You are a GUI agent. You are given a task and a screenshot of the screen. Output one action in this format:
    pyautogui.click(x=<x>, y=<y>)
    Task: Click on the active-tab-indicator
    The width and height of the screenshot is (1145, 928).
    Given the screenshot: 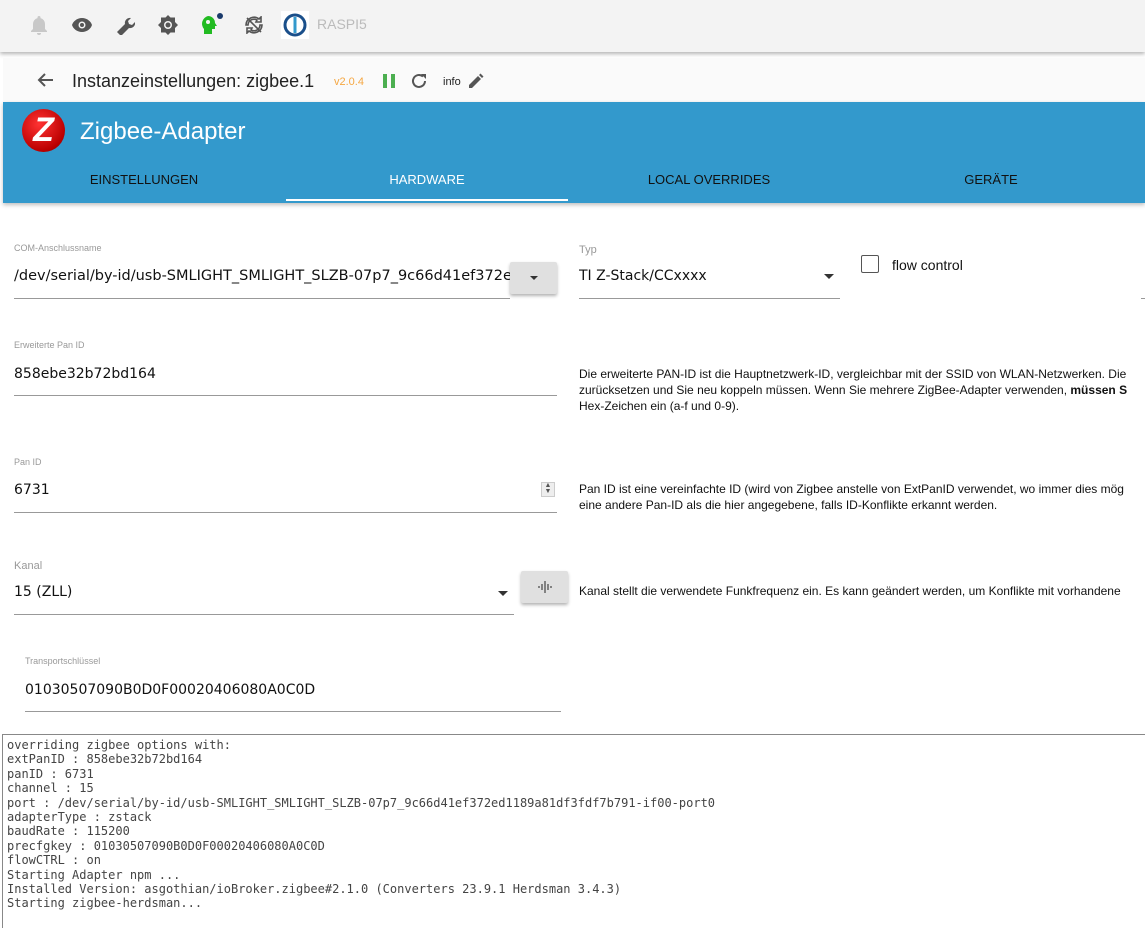 What is the action you would take?
    pyautogui.click(x=427, y=200)
    